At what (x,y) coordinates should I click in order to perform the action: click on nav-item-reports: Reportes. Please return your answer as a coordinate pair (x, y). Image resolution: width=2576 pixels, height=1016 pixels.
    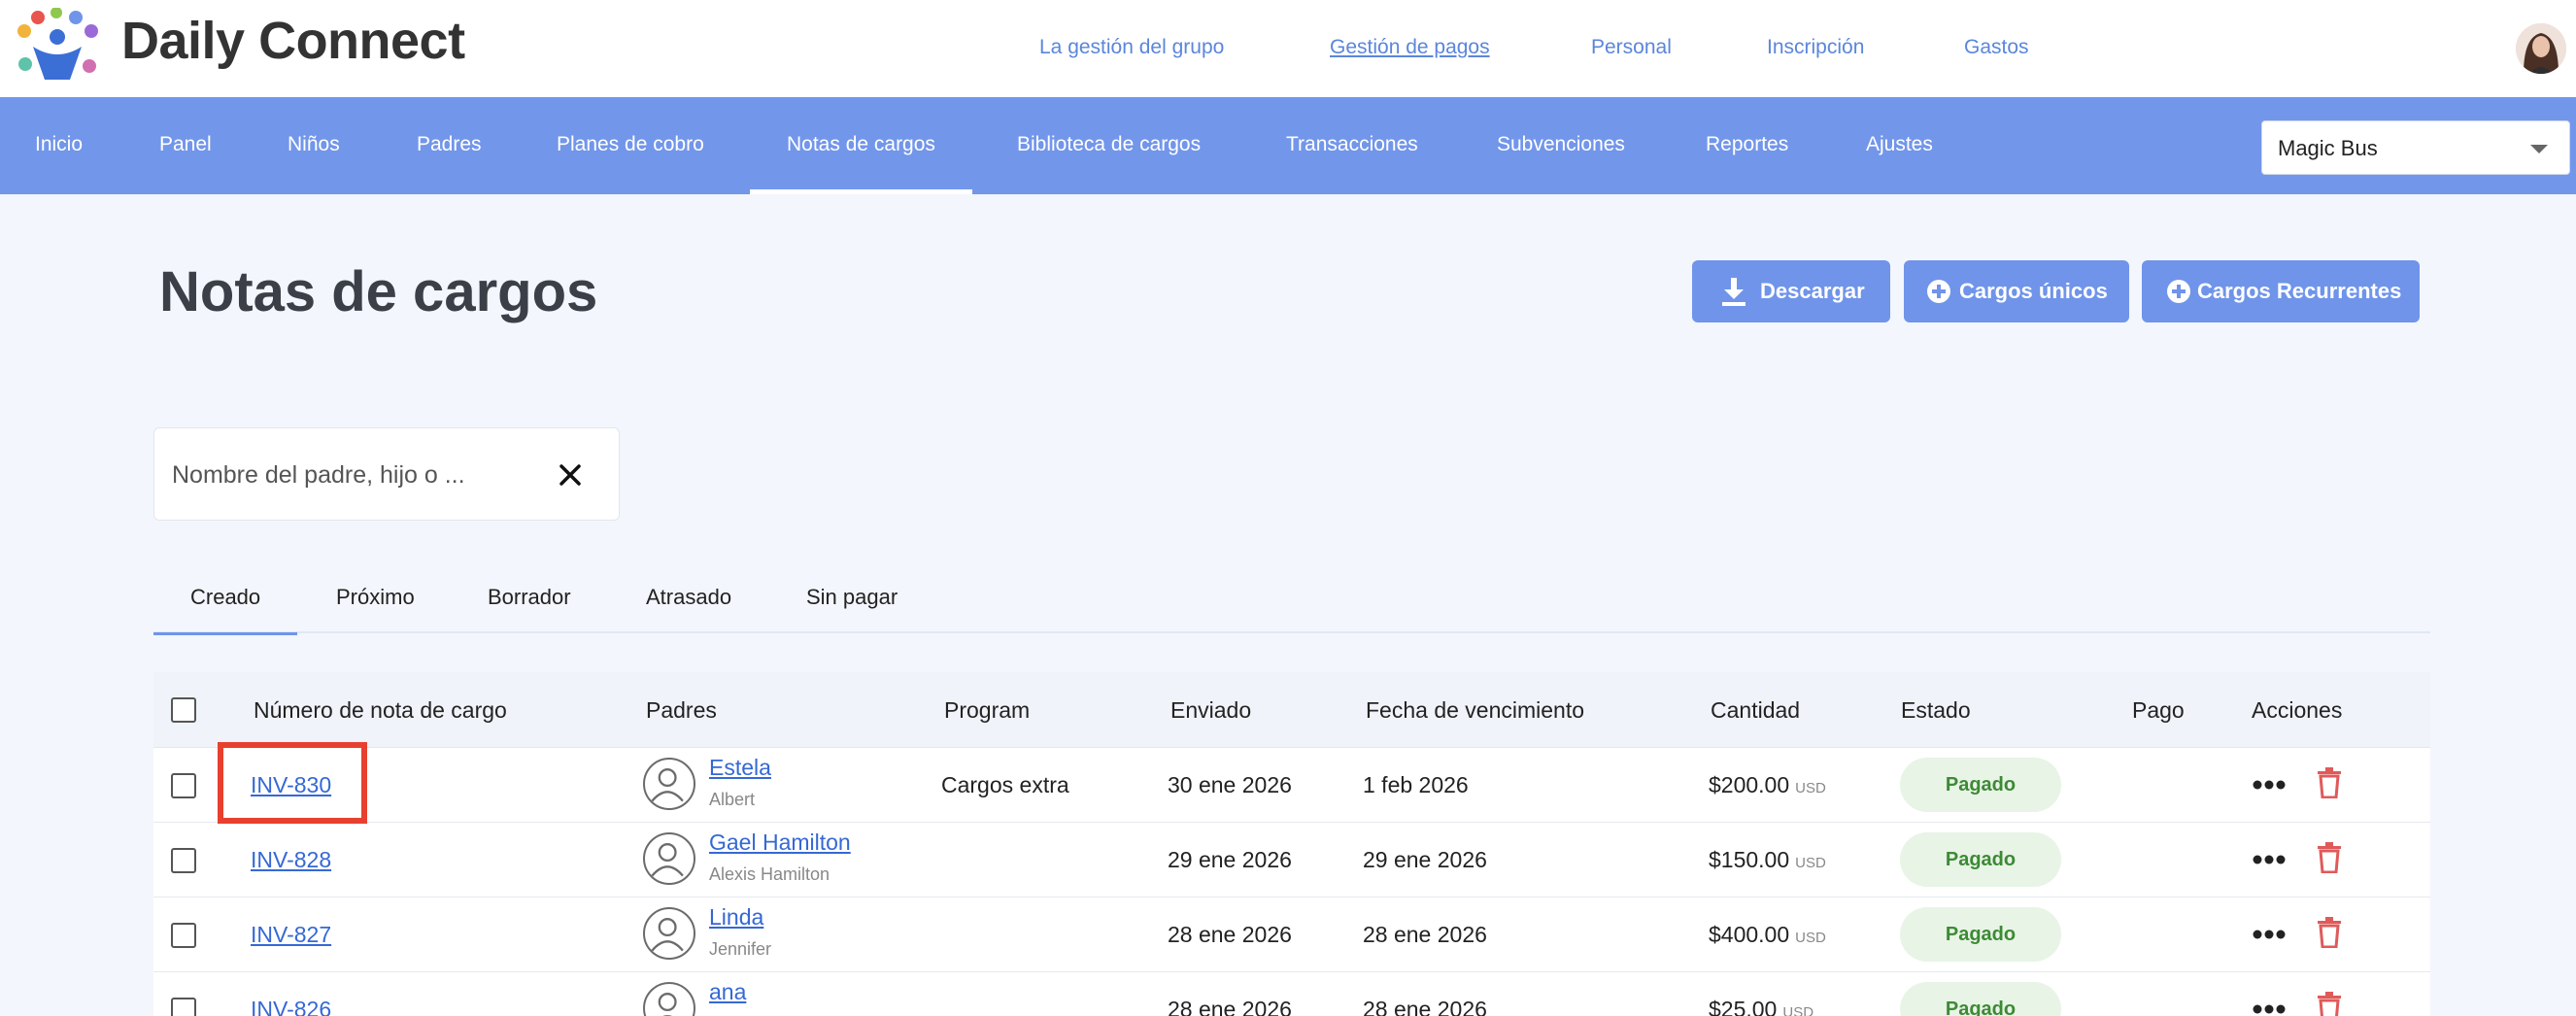
    Looking at the image, I should click on (1747, 145).